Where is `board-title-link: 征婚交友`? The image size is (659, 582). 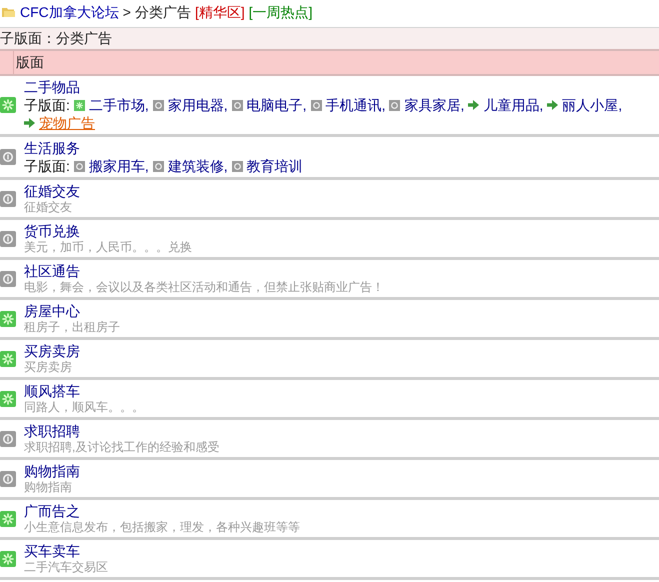 board-title-link: 征婚交友 is located at coordinates (52, 191).